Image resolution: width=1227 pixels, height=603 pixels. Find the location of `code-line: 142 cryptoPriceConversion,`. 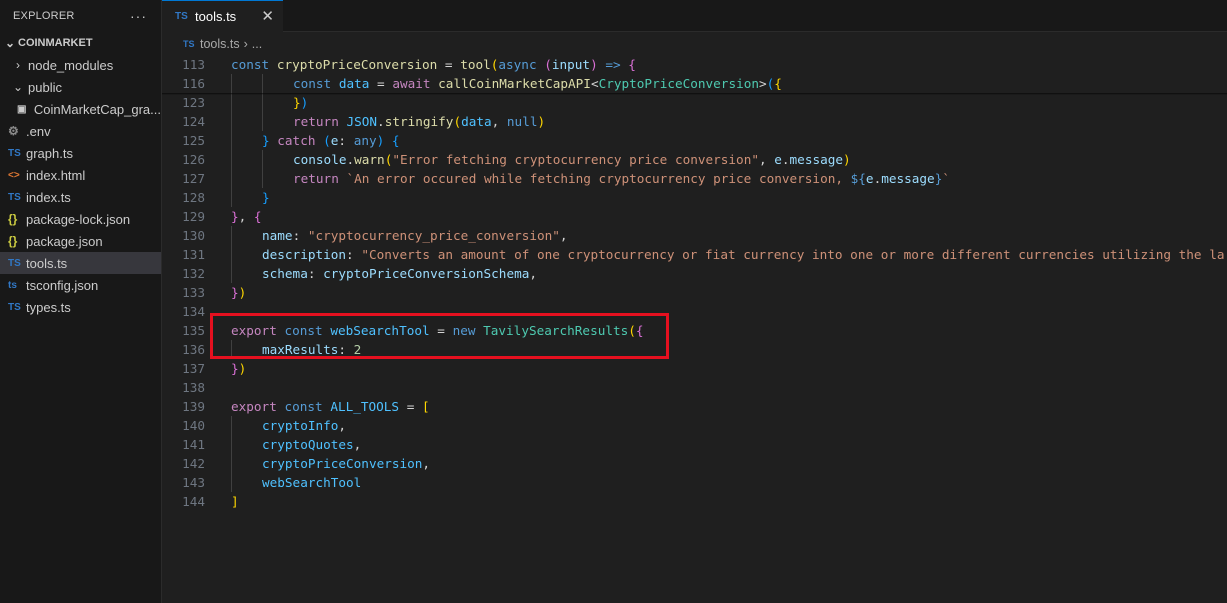

code-line: 142 cryptoPriceConversion, is located at coordinates (694, 463).